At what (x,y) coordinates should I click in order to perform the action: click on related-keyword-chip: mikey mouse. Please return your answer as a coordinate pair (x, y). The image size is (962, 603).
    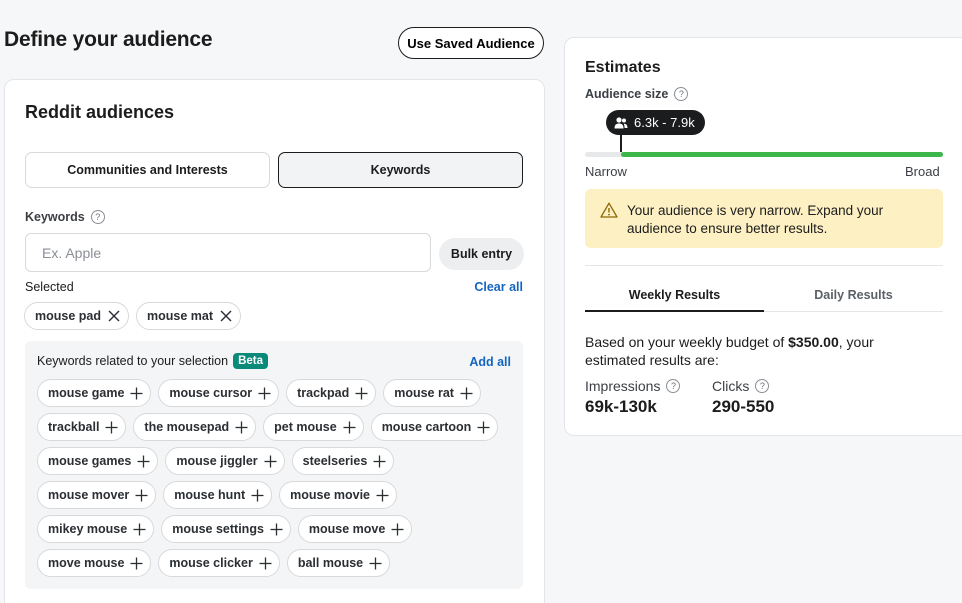
    Looking at the image, I should click on (96, 529).